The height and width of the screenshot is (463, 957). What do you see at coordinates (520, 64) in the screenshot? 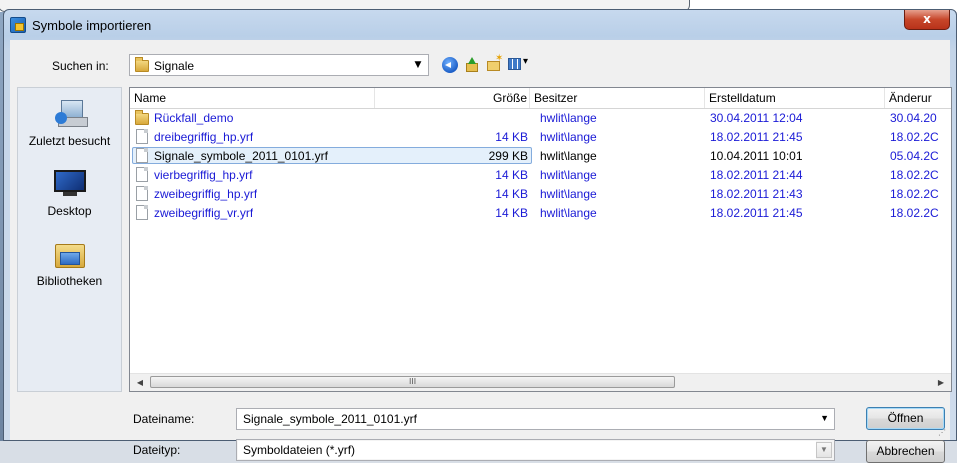
I see `view-menu-icon` at bounding box center [520, 64].